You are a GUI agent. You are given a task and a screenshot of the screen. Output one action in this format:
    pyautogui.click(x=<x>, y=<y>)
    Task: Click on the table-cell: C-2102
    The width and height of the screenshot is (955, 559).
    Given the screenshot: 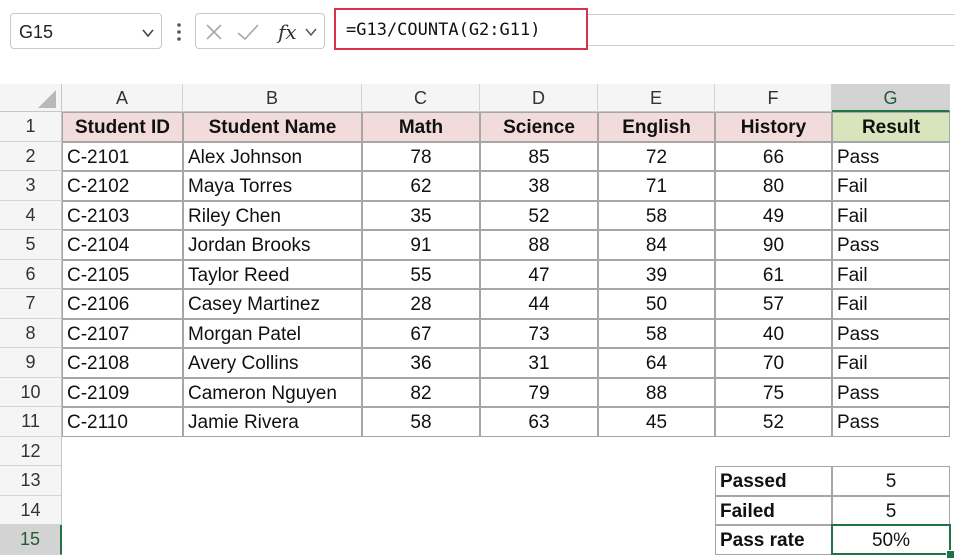 What is the action you would take?
    pyautogui.click(x=122, y=186)
    